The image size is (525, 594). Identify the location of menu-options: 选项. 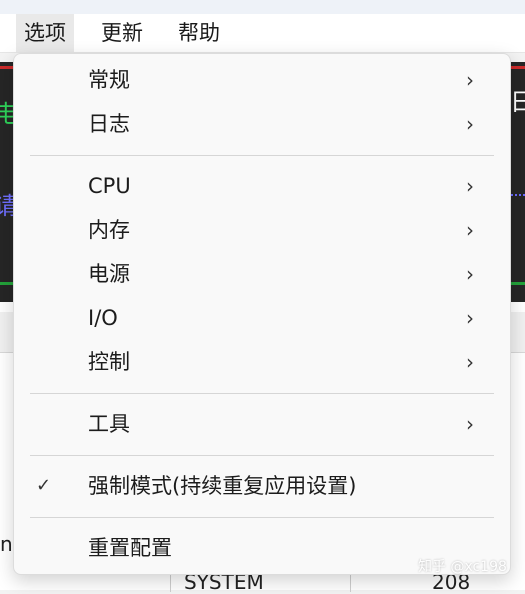
(45, 33).